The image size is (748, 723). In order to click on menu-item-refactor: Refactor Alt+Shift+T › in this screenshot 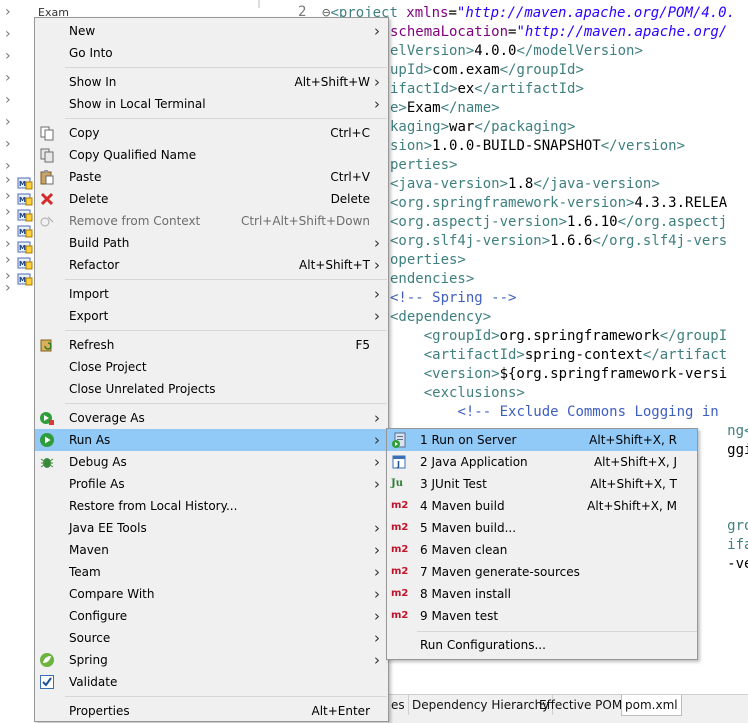, I will do `click(211, 265)`.